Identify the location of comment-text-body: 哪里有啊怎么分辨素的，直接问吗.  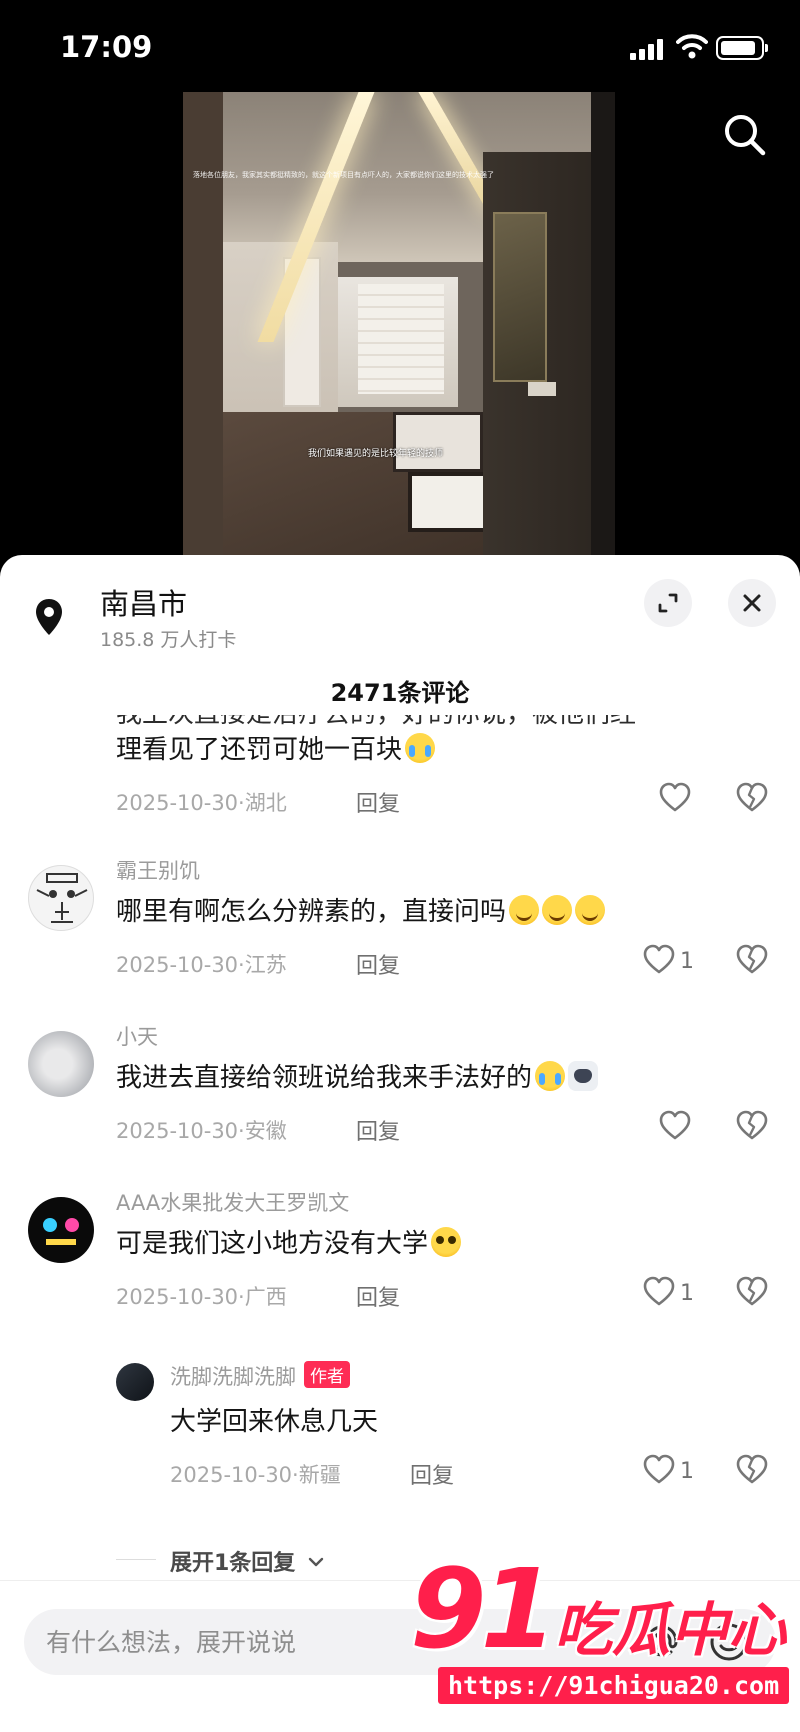
(311, 912).